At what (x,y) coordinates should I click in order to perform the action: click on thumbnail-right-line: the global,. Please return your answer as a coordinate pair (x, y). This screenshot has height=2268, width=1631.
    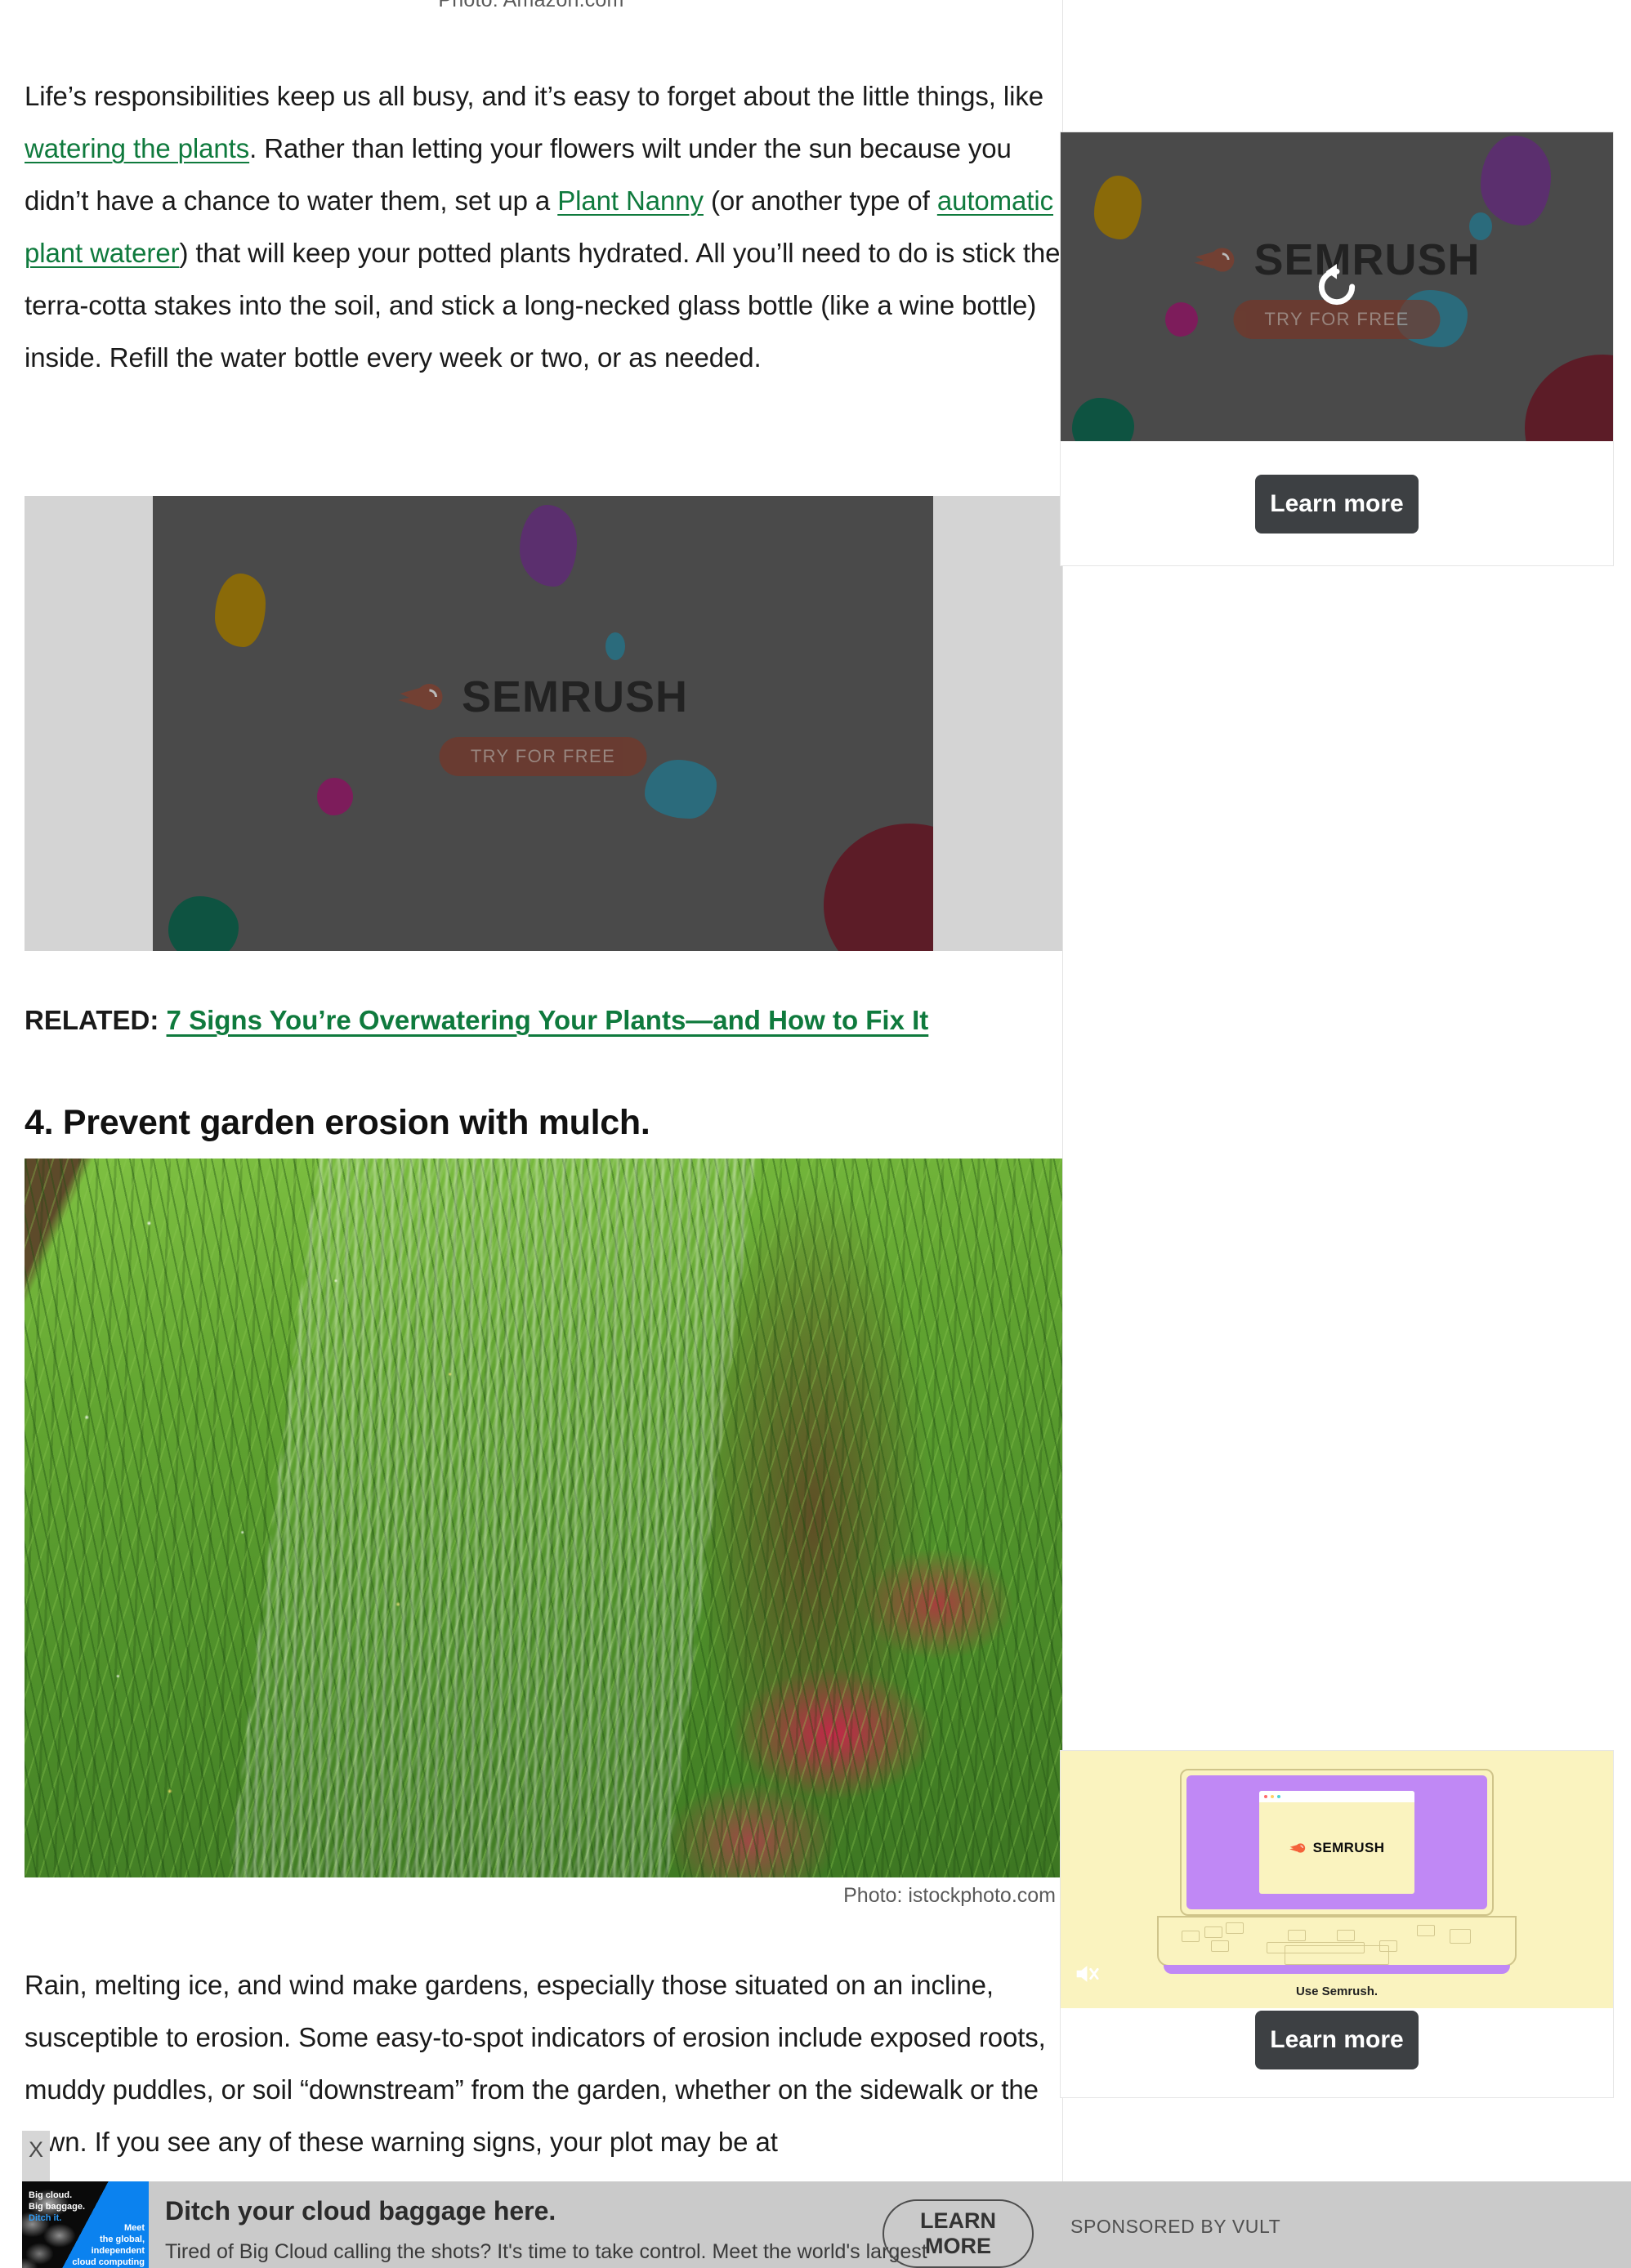
    Looking at the image, I should click on (123, 2239).